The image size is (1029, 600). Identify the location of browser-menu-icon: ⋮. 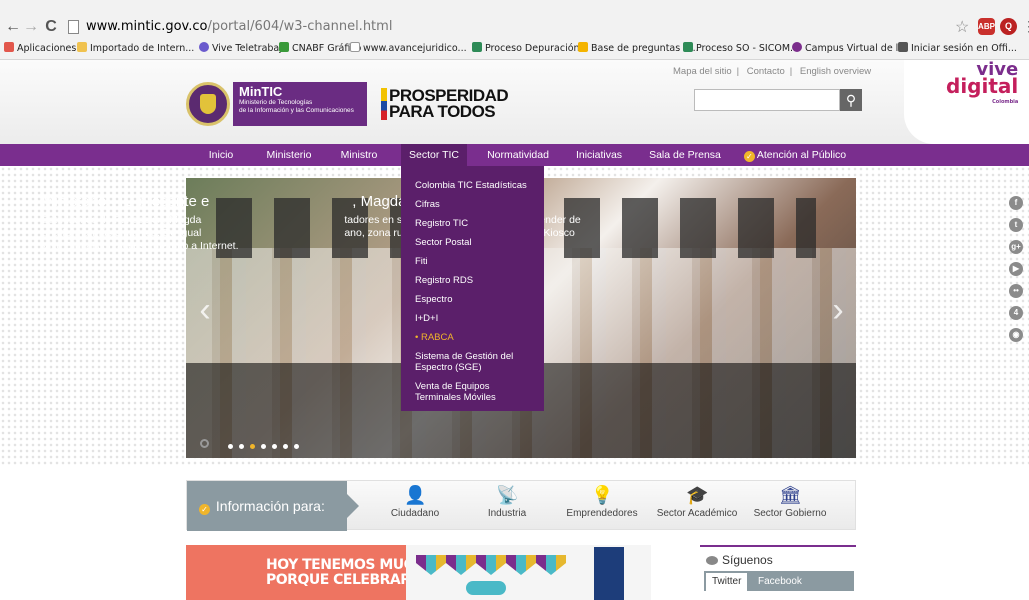
(1025, 26).